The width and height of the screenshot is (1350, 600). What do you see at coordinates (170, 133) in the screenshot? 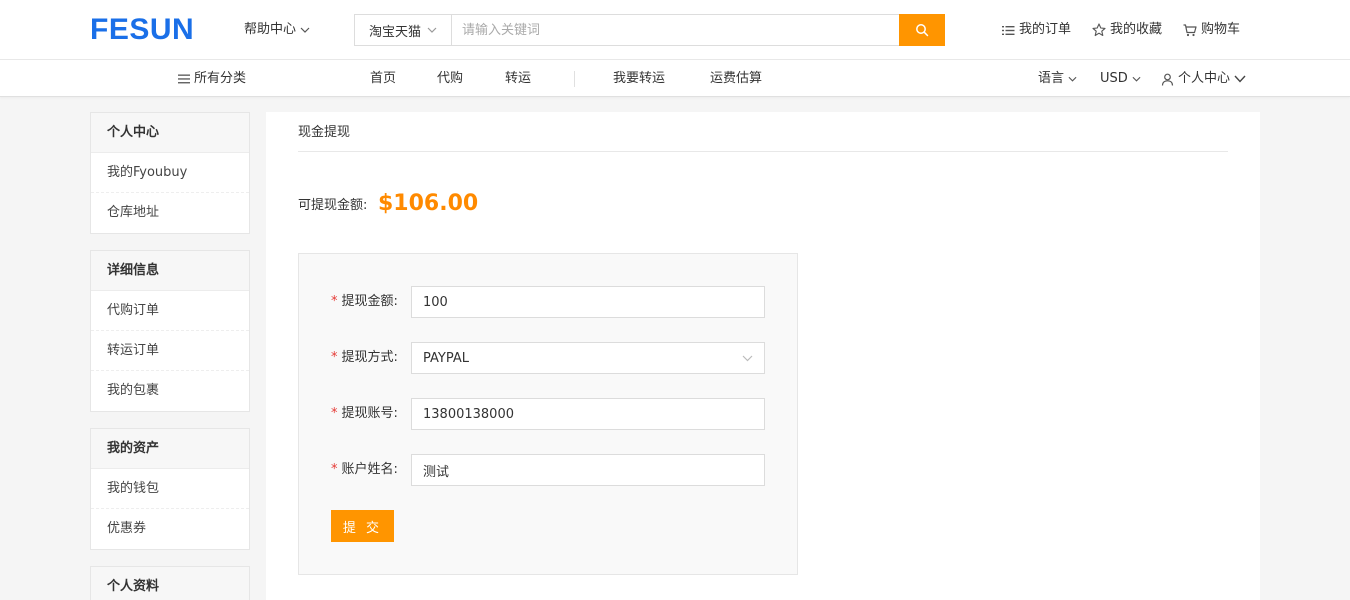
I see `sidebar-group-title: 个人中心` at bounding box center [170, 133].